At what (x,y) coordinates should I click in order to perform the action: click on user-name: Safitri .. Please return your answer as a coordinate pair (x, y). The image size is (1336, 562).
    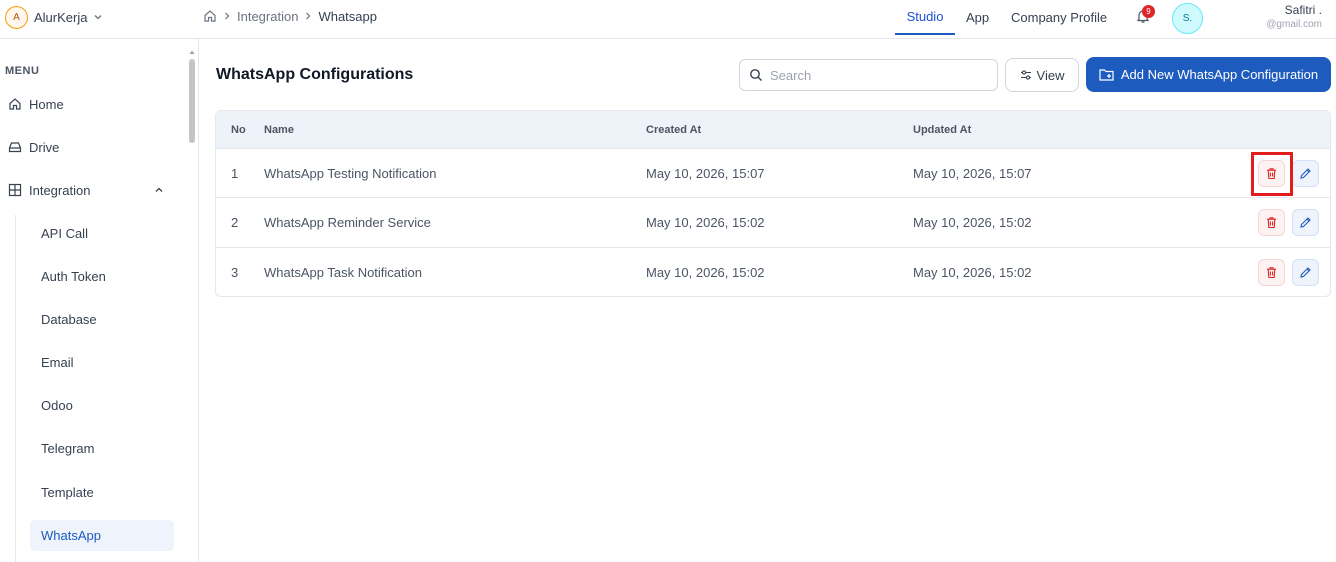
    Looking at the image, I should click on (1303, 10).